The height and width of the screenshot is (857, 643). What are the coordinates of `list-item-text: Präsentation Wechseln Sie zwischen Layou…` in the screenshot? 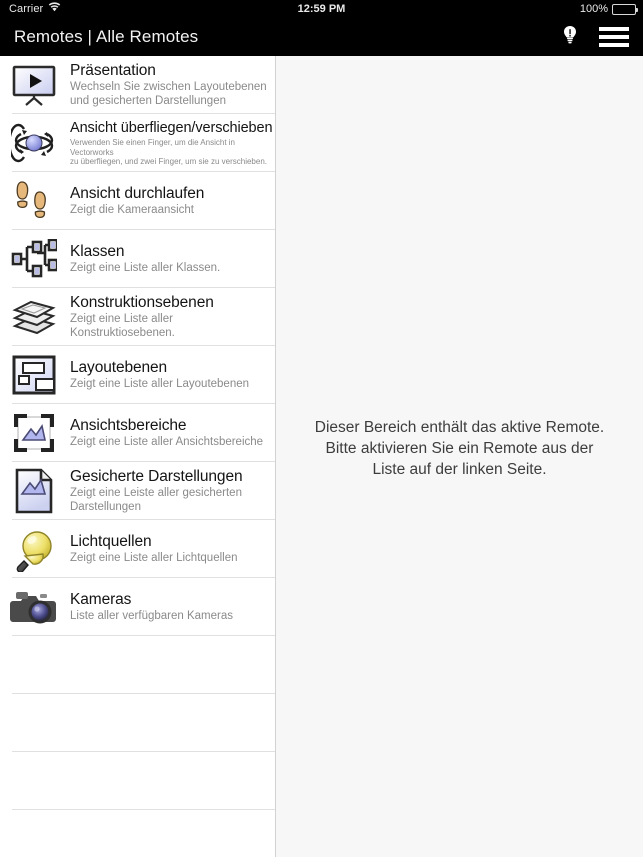 It's located at (165, 85).